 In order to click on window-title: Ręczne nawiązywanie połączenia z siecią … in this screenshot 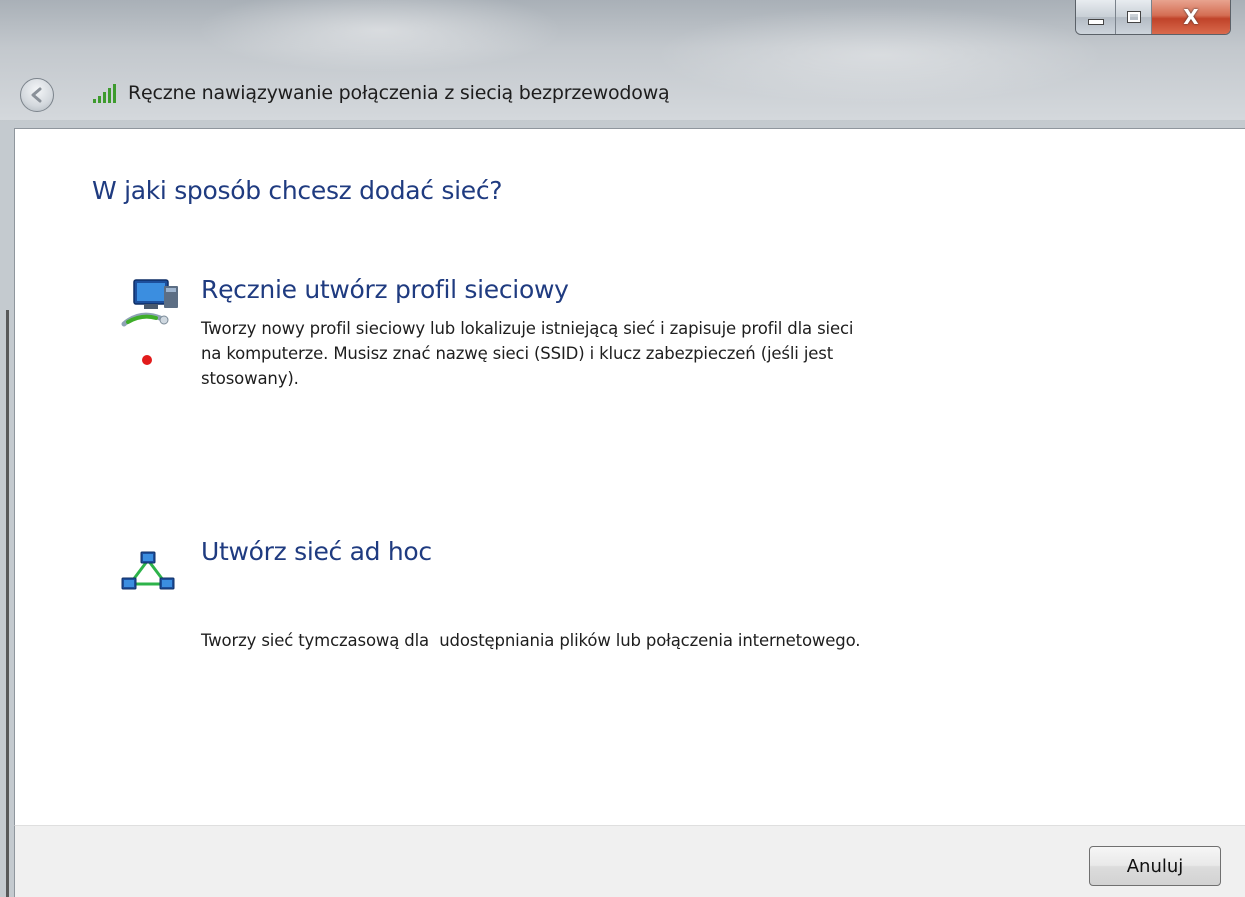, I will do `click(399, 93)`.